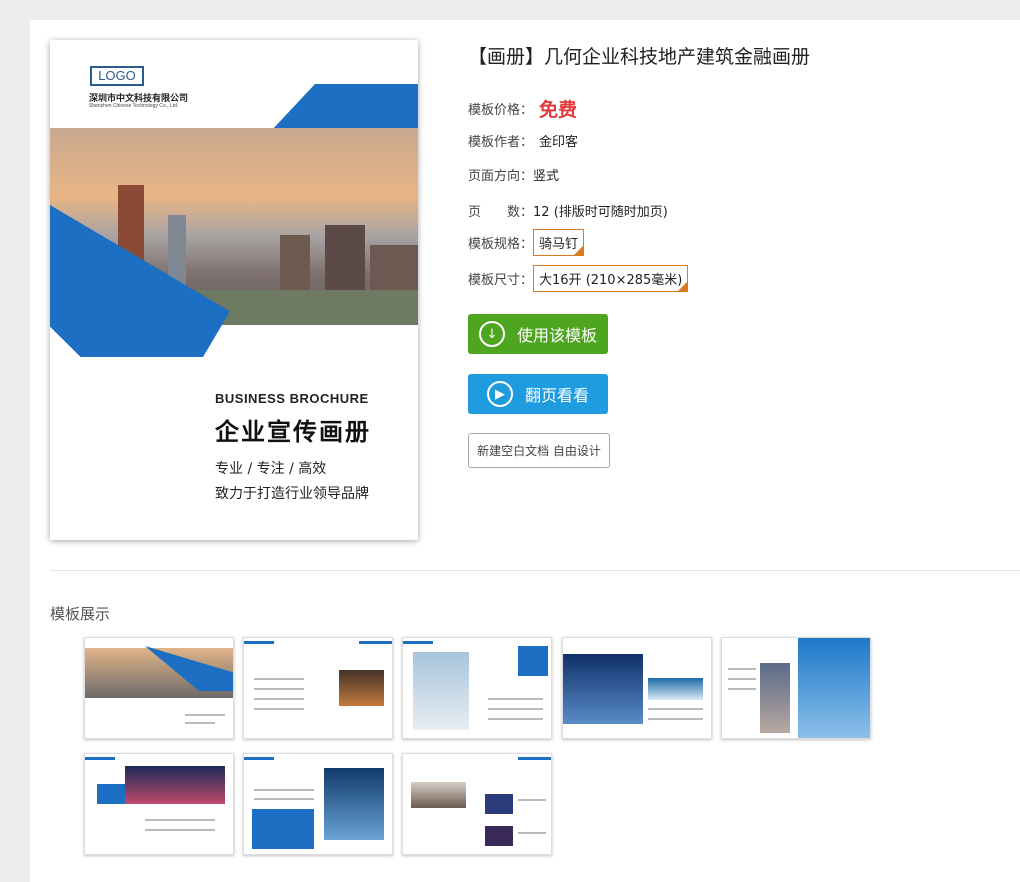  What do you see at coordinates (501, 142) in the screenshot?
I see `author-label: 模板作者：` at bounding box center [501, 142].